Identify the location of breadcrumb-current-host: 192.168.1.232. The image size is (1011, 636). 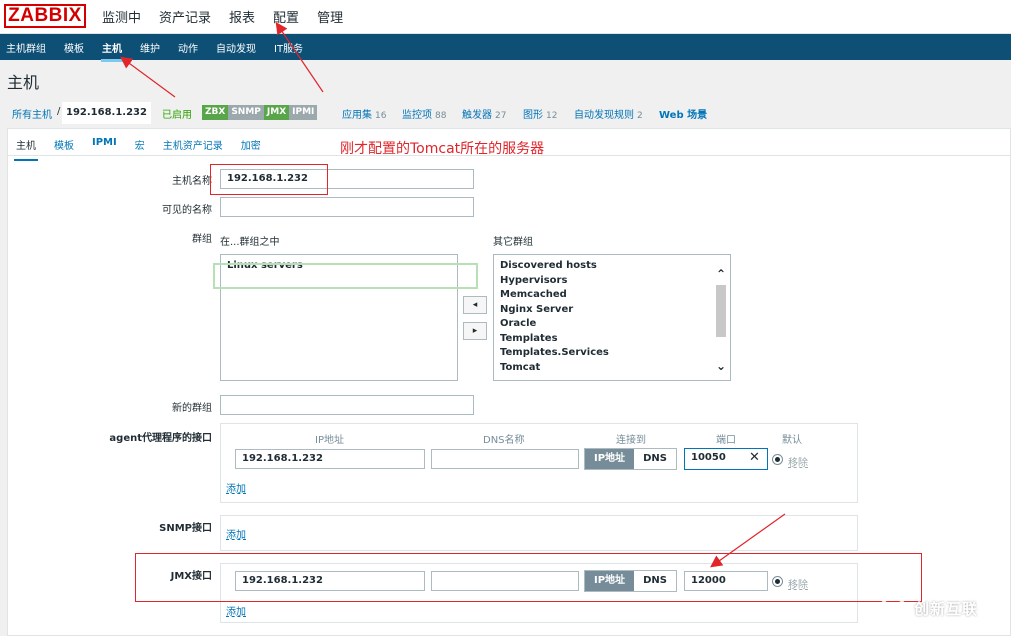
(106, 113).